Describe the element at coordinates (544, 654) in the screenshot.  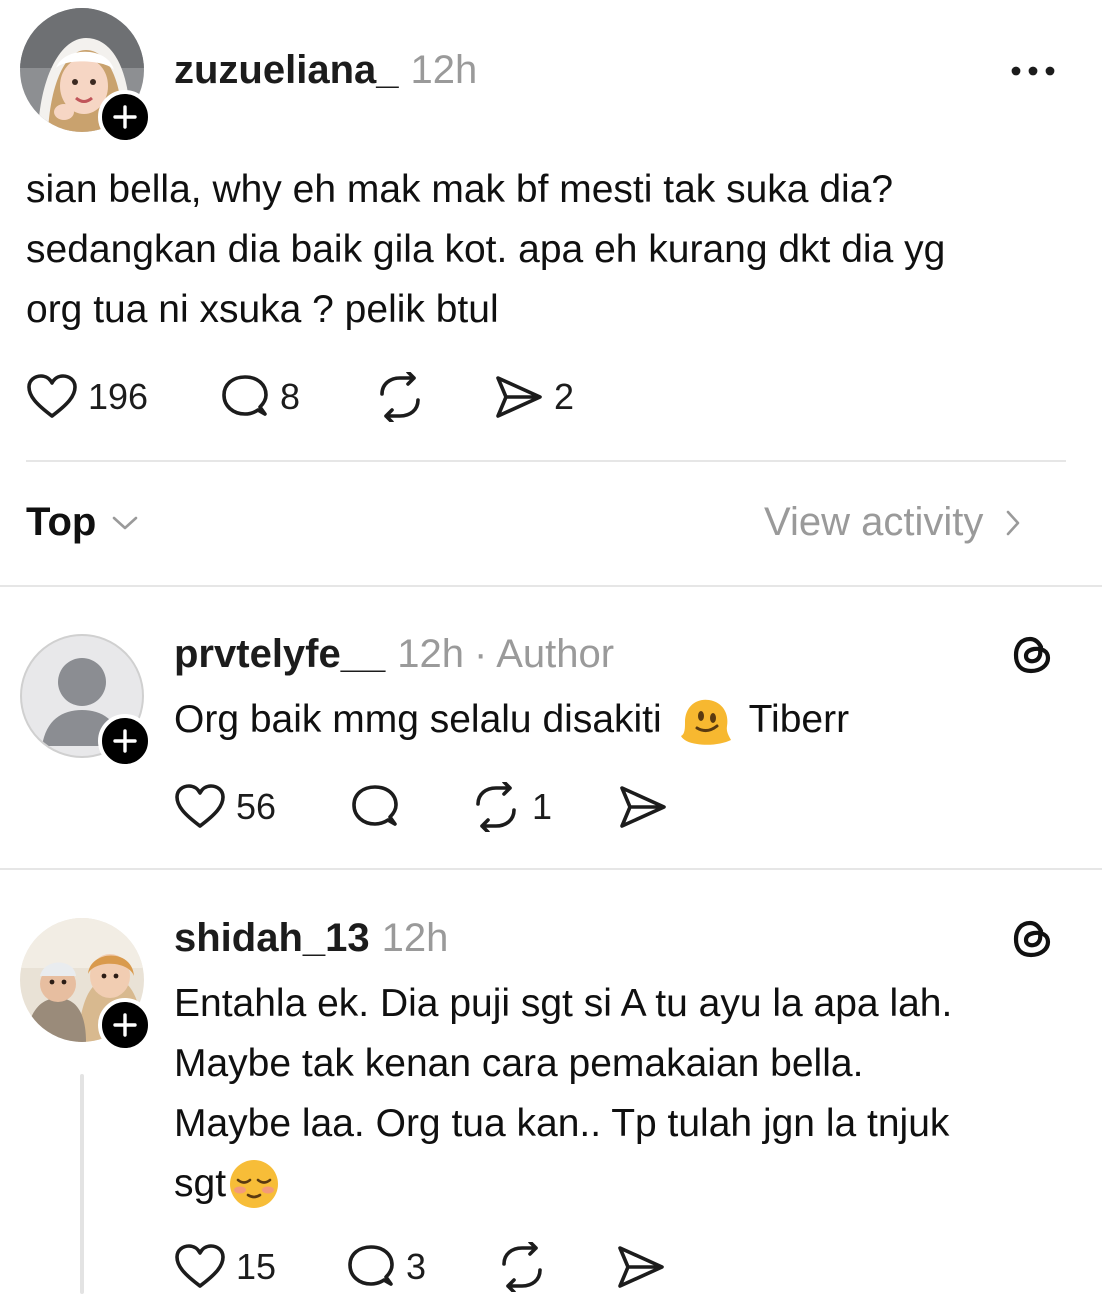
I see `author-label: · Author` at that location.